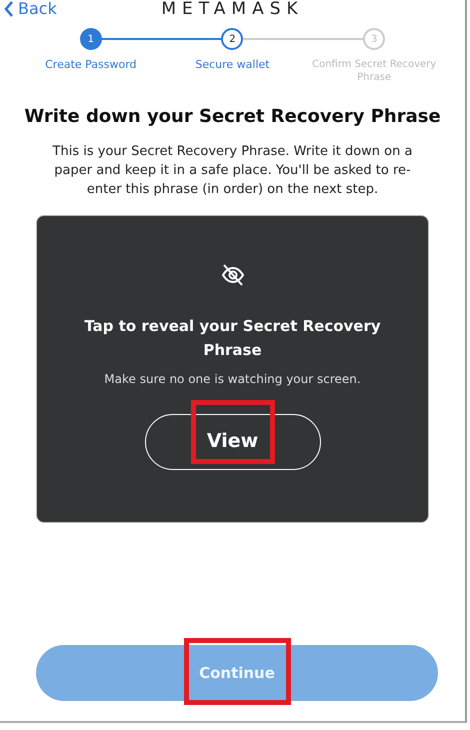  What do you see at coordinates (232, 117) in the screenshot?
I see `page-title: Write down your Secret Recovery Phrase` at bounding box center [232, 117].